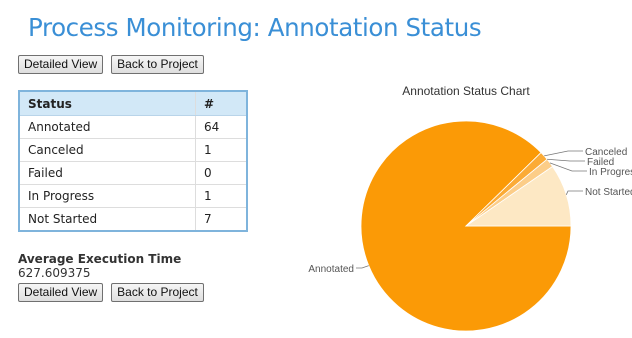 This screenshot has width=632, height=338. Describe the element at coordinates (331, 269) in the screenshot. I see `pie-label-annotated: Annotated` at that location.